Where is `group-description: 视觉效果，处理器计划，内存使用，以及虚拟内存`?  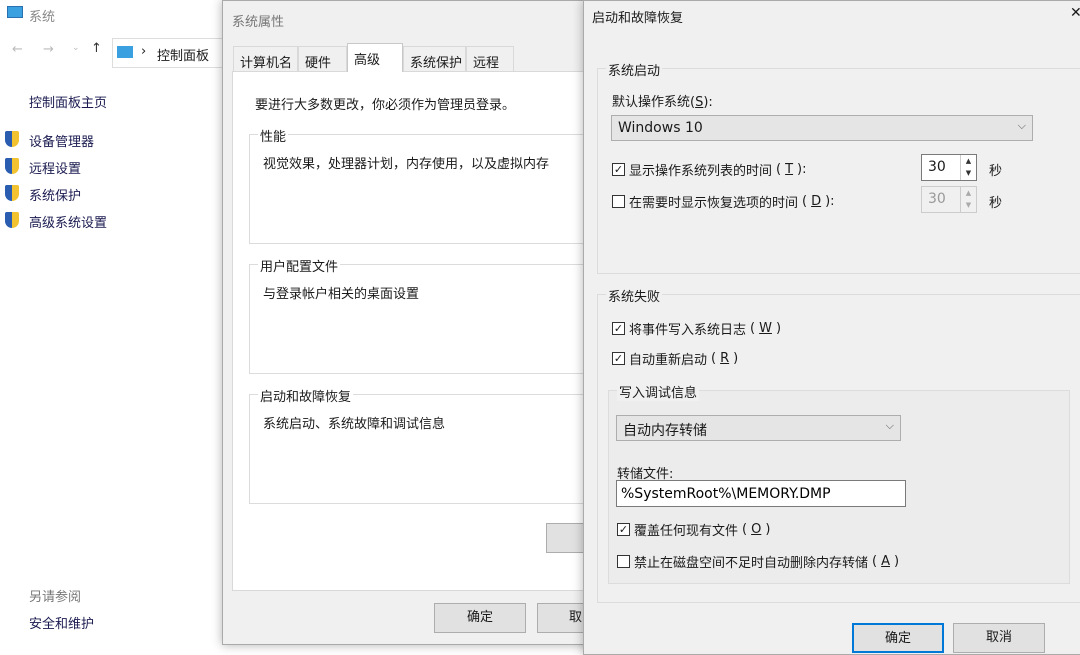 group-description: 视觉效果，处理器计划，内存使用，以及虚拟内存 is located at coordinates (406, 164).